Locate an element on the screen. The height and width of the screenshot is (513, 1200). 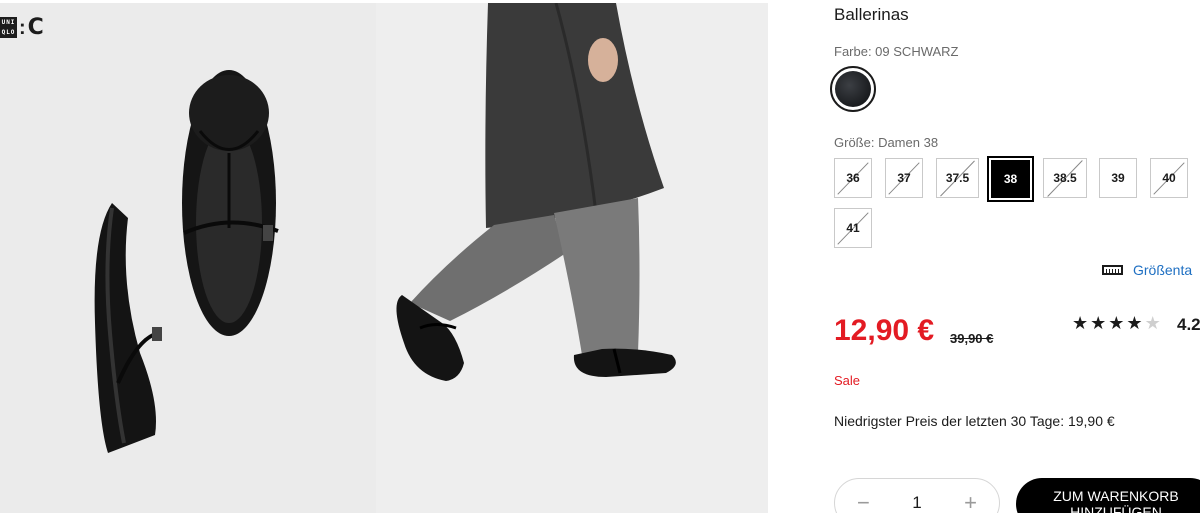
size-text: 41 is located at coordinates (853, 228).